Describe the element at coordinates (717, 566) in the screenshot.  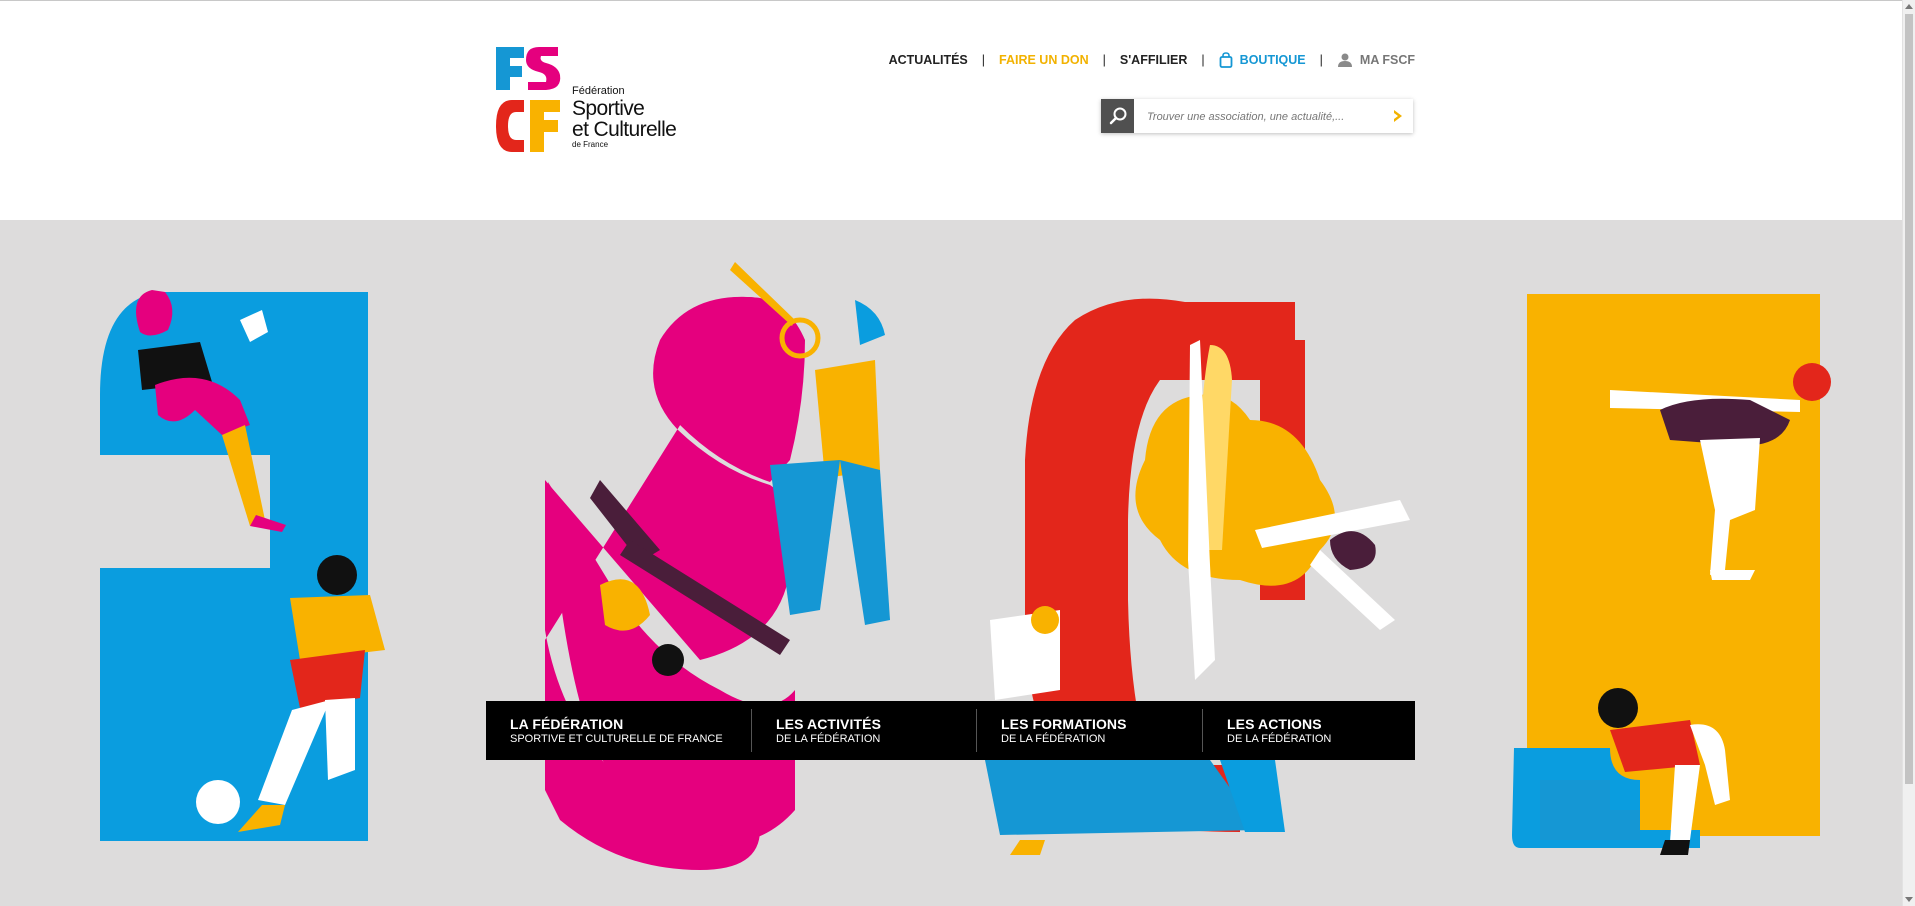
I see `letter-s-pink` at that location.